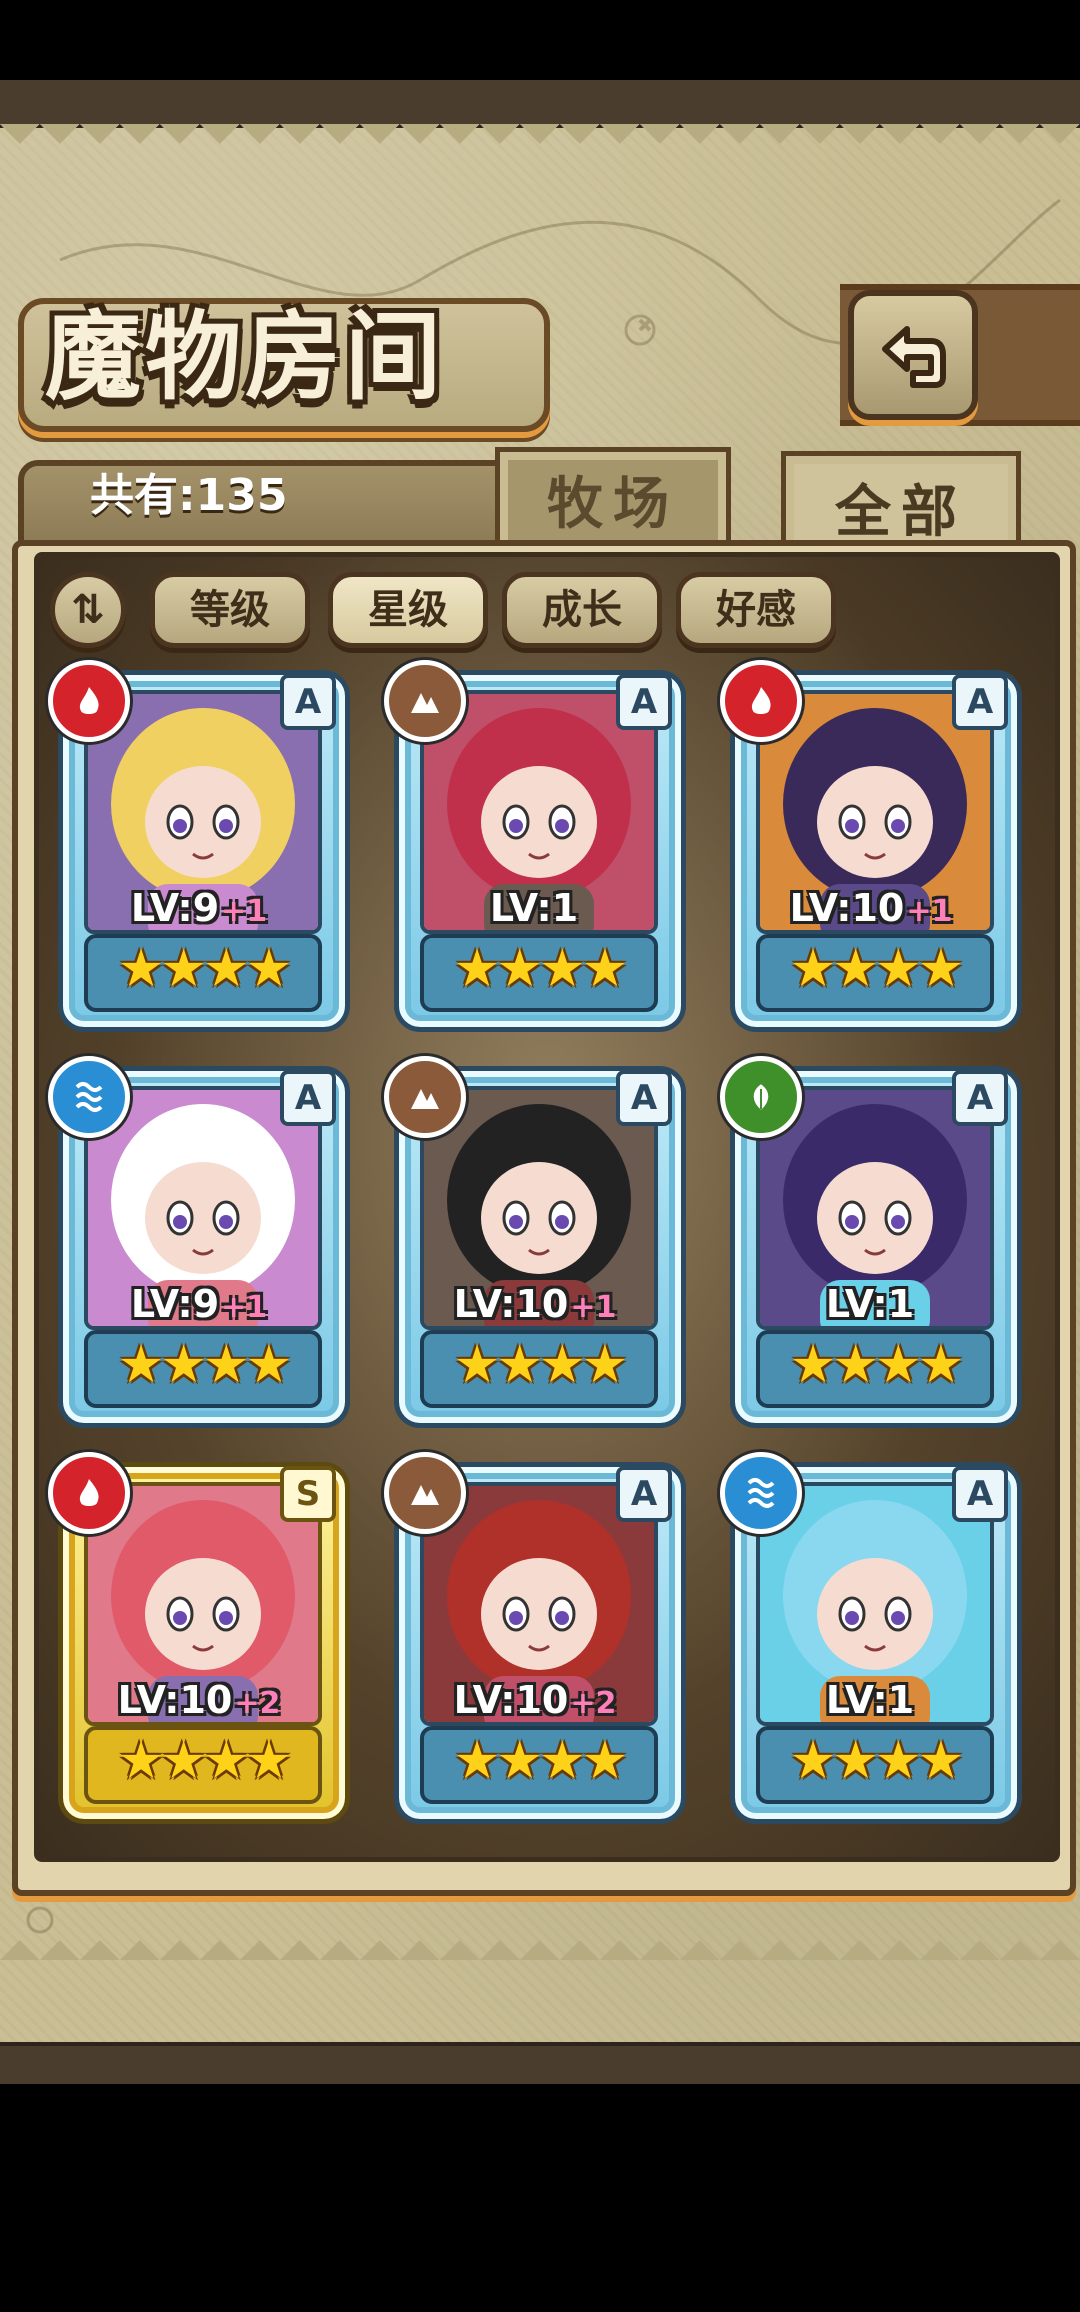  I want to click on sort-affection-button: 好感, so click(756, 610).